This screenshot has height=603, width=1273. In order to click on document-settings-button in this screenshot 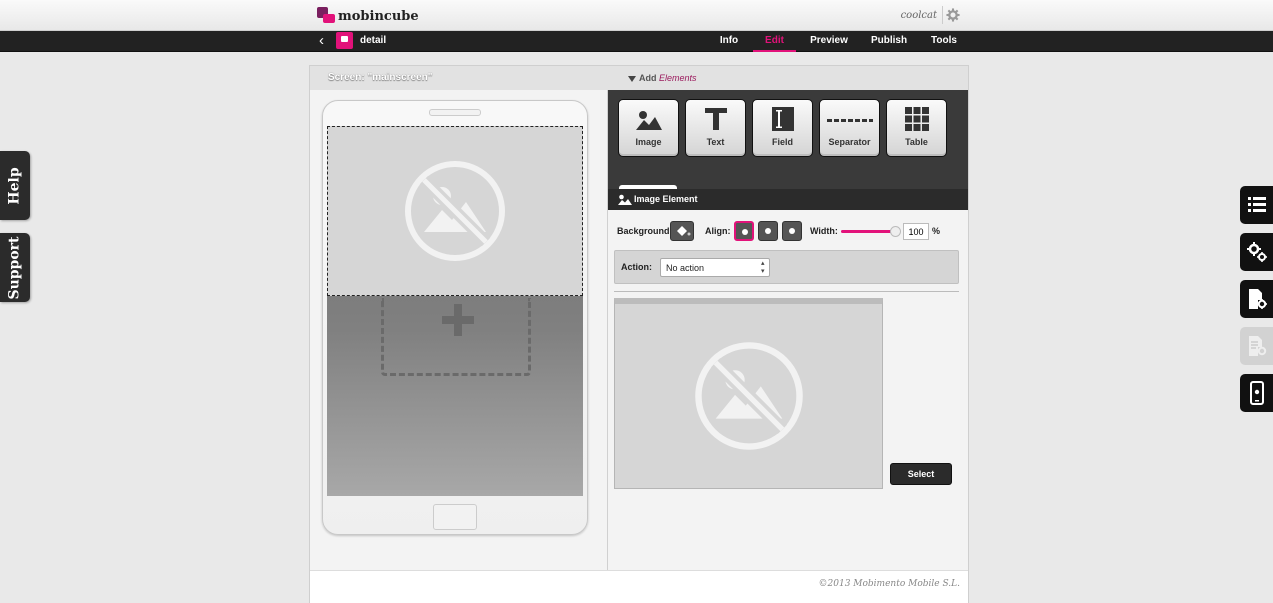, I will do `click(1256, 299)`.